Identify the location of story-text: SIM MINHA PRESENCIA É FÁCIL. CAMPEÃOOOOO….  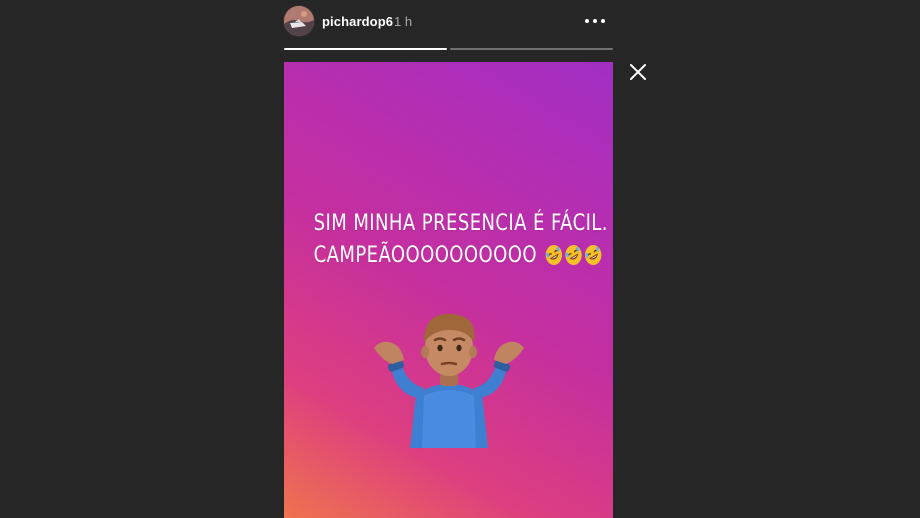
(460, 240).